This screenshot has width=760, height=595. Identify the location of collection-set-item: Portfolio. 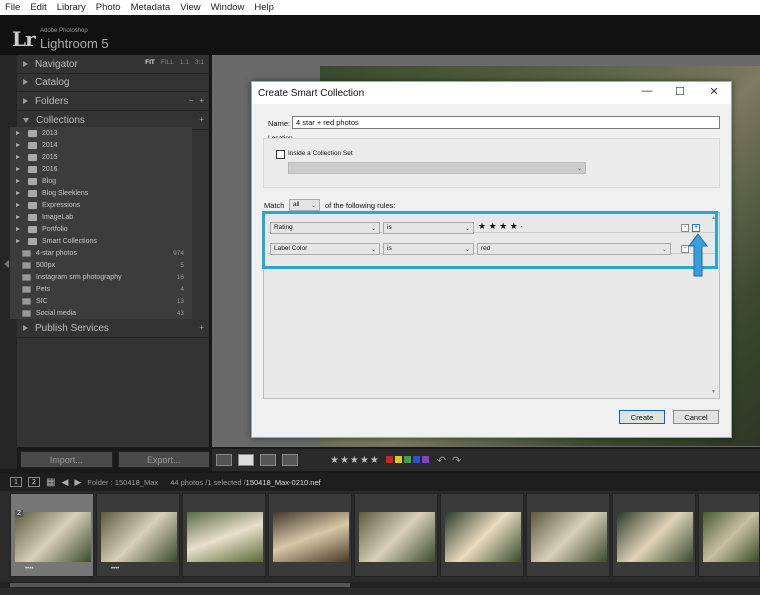
(101, 229).